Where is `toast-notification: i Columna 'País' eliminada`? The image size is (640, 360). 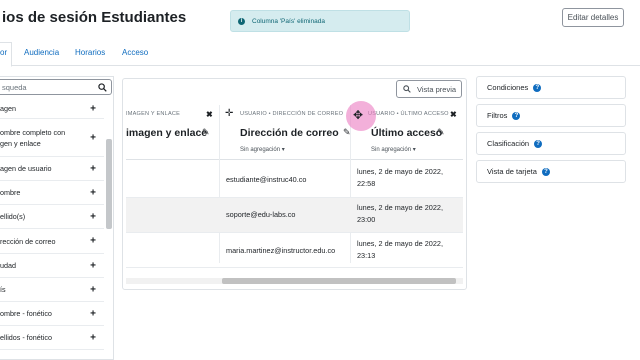
toast-notification: i Columna 'País' eliminada is located at coordinates (320, 21).